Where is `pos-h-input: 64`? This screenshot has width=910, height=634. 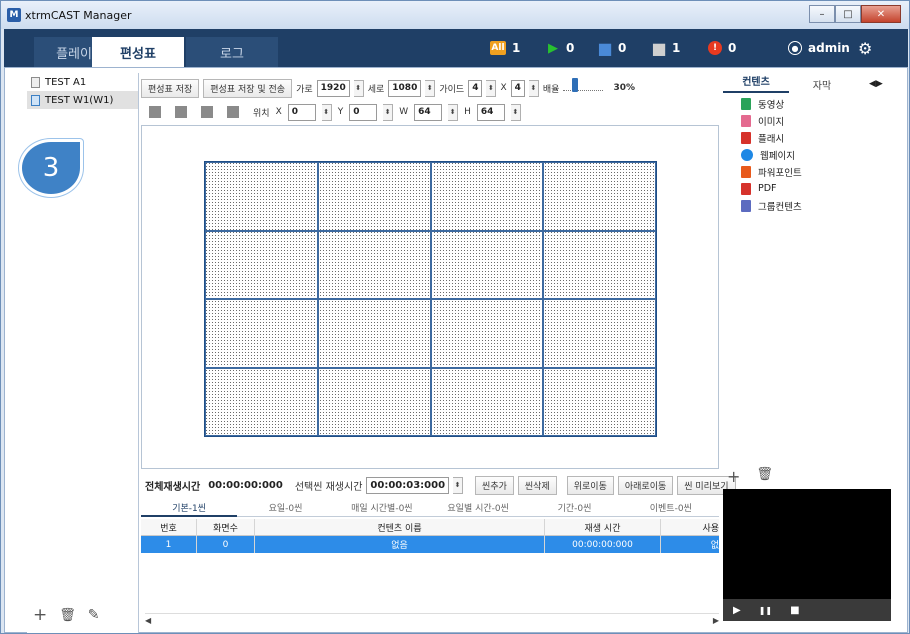
pos-h-input: 64 is located at coordinates (490, 112).